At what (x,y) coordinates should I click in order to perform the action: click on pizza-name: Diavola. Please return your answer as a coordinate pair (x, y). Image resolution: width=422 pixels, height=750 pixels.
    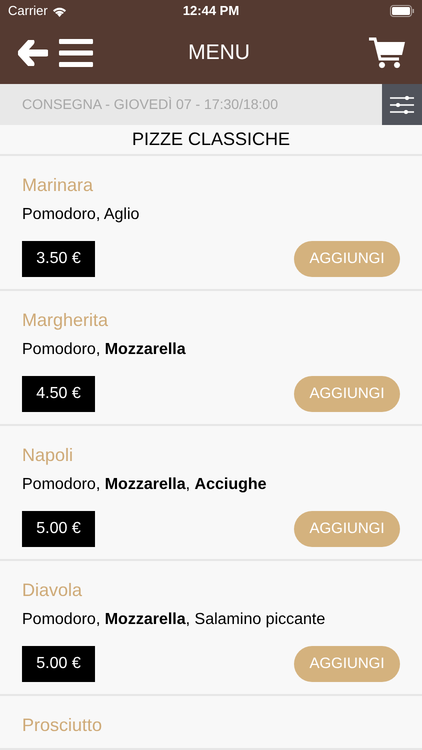
    Looking at the image, I should click on (53, 590).